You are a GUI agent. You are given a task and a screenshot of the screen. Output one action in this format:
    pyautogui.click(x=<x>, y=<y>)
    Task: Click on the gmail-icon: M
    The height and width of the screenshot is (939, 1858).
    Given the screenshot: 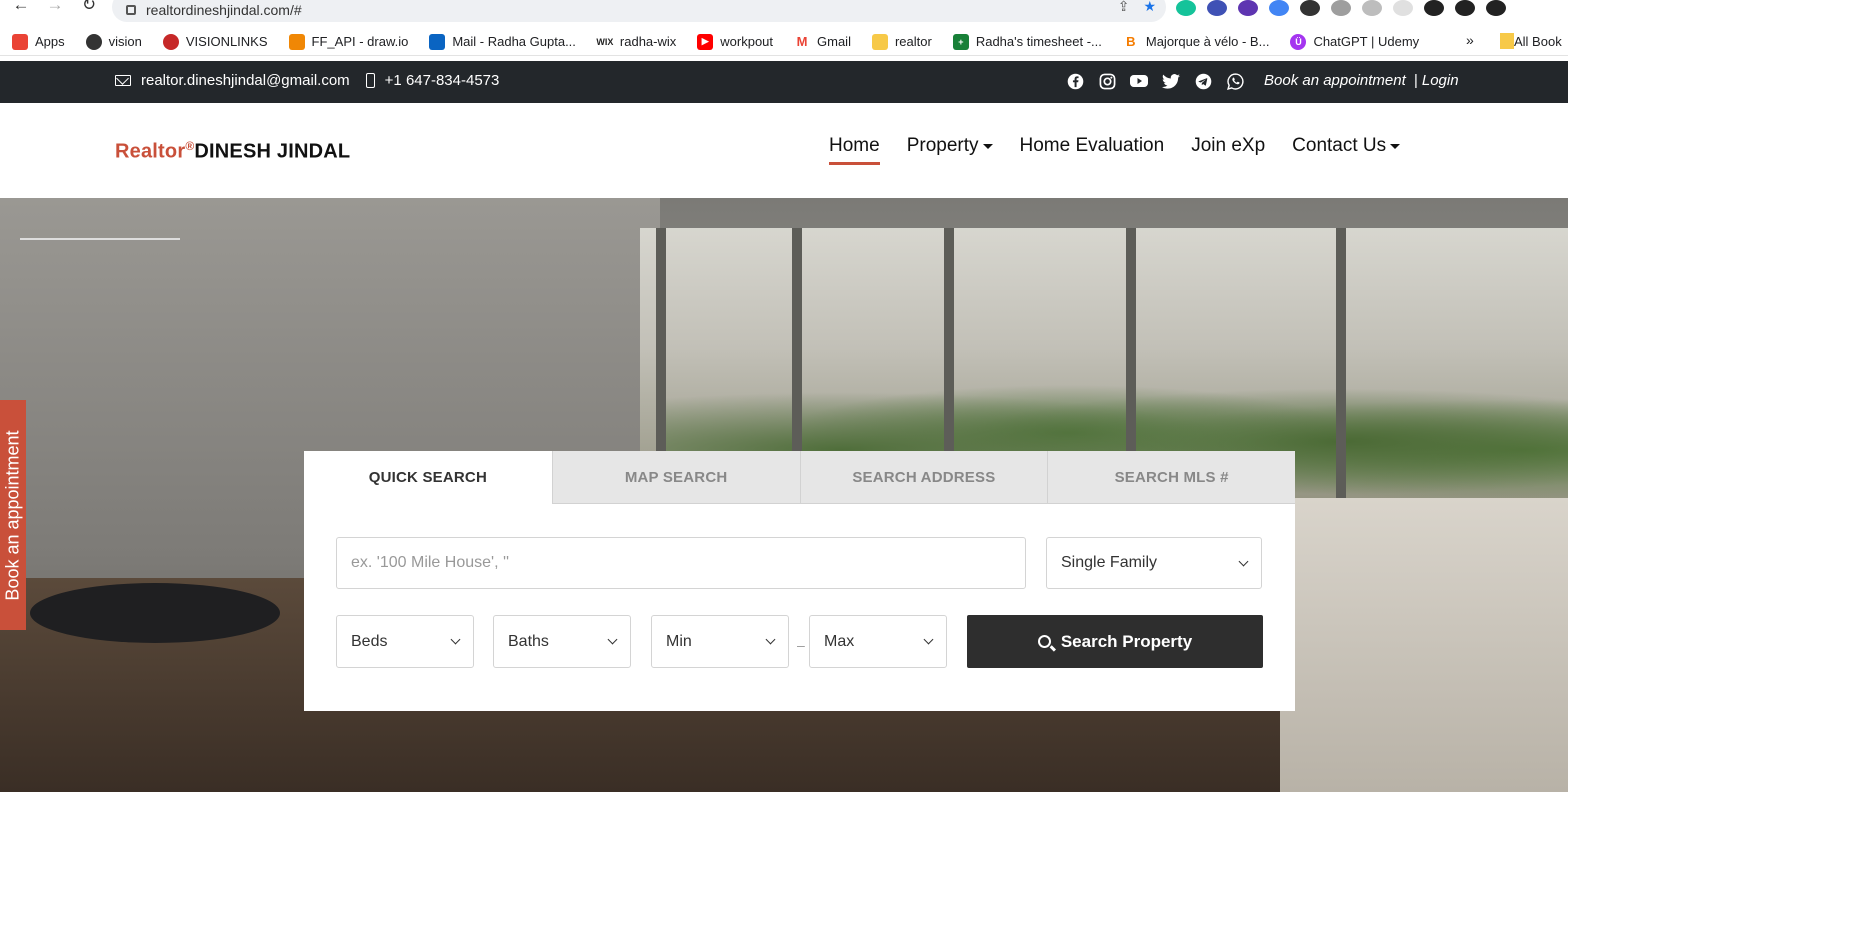 What is the action you would take?
    pyautogui.click(x=802, y=41)
    